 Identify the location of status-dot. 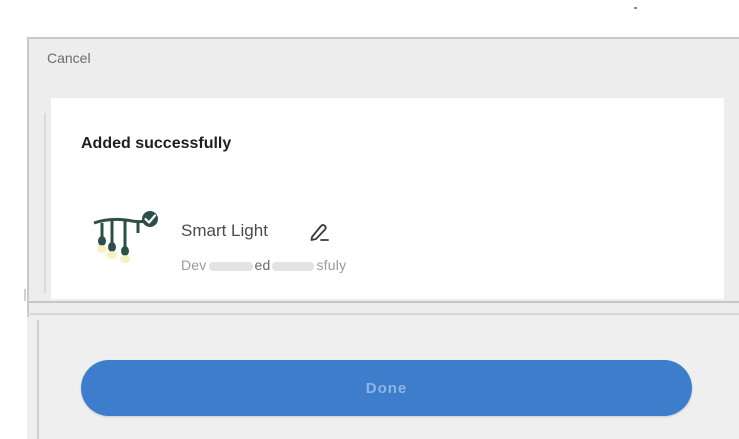
(635, 8).